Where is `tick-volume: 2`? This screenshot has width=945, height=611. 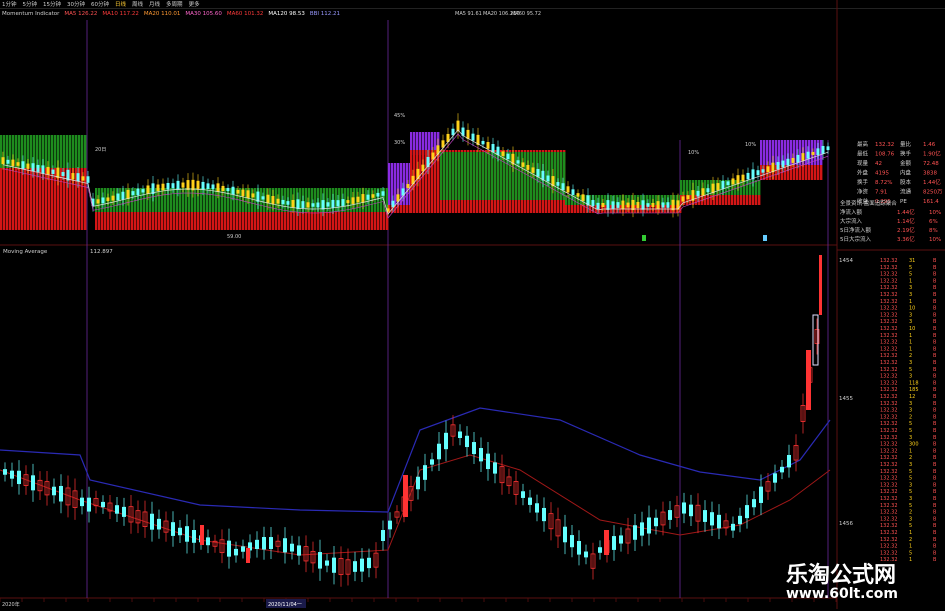
tick-volume: 2 is located at coordinates (910, 458).